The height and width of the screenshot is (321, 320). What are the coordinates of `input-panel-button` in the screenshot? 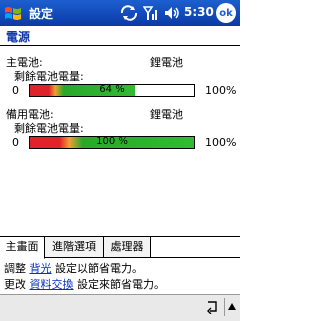 It's located at (231, 307).